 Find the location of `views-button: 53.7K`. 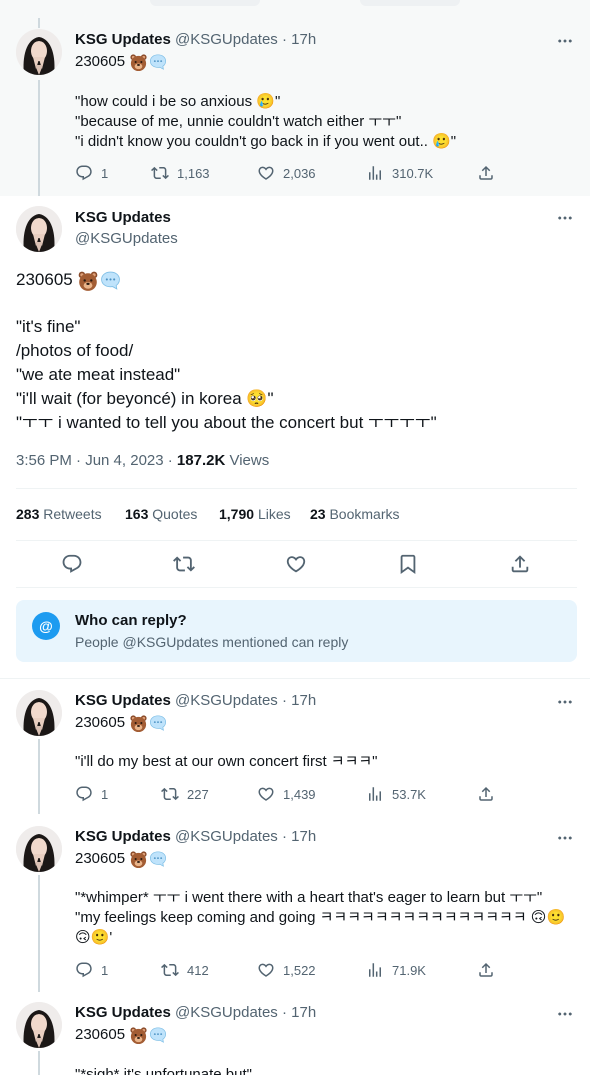

views-button: 53.7K is located at coordinates (396, 794).